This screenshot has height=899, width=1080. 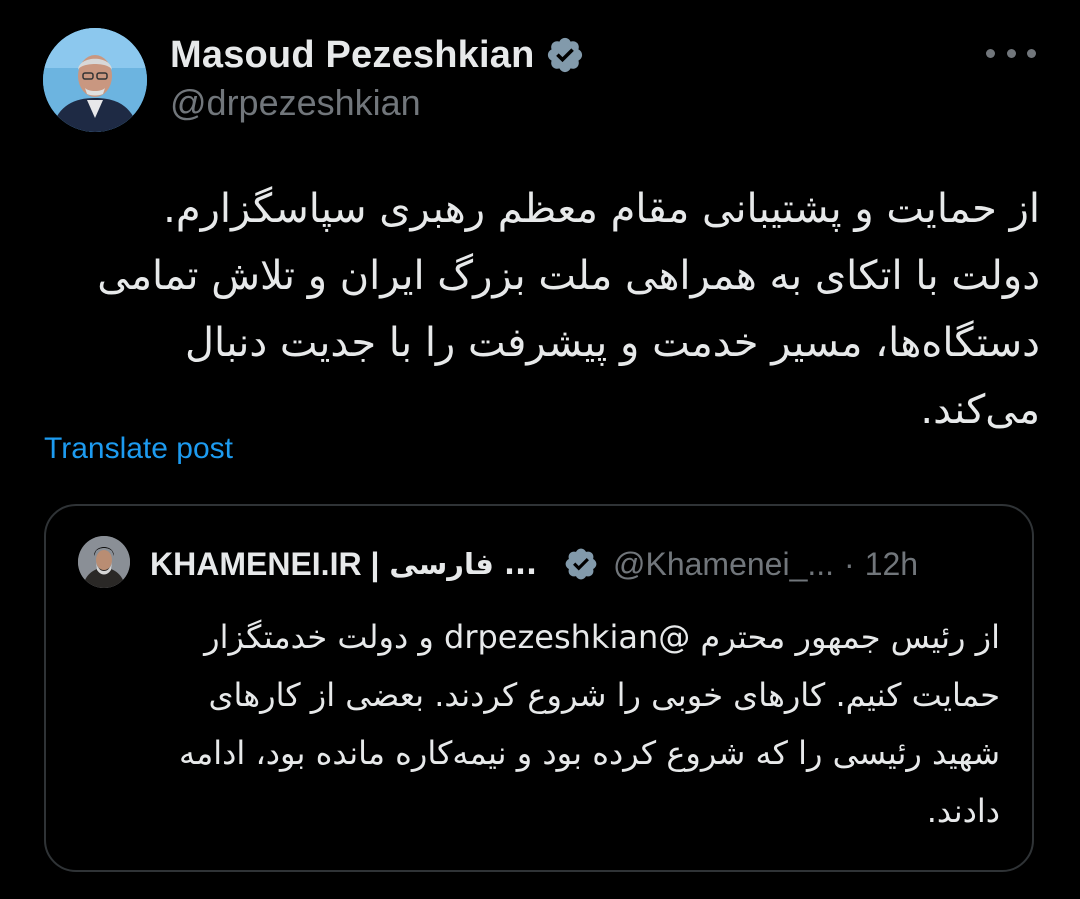 I want to click on author-name-row: Masoud Pezeshkian, so click(x=377, y=55).